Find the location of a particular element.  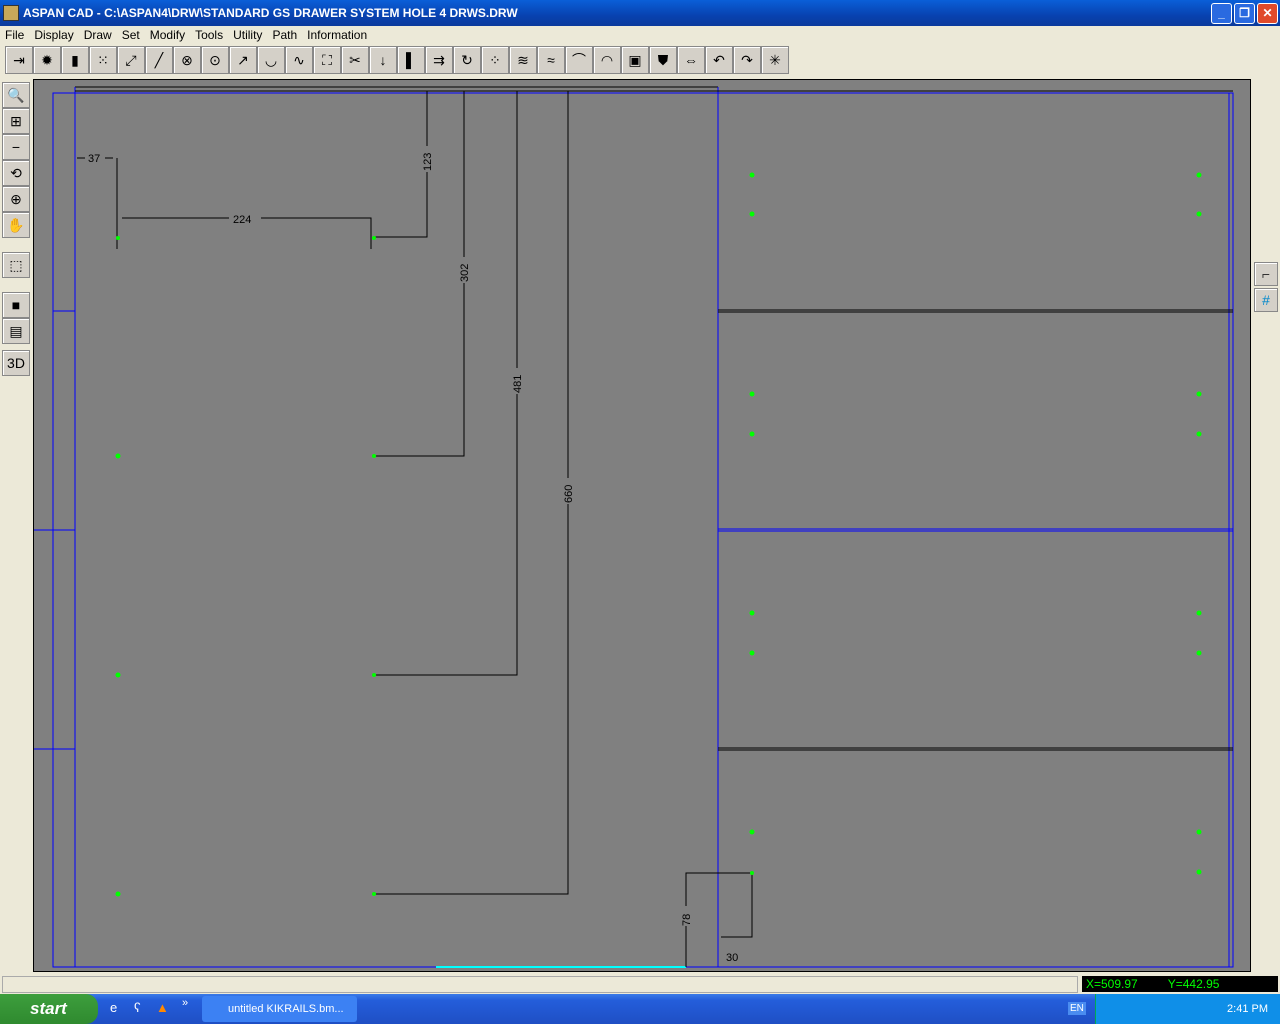

rotate-icon: ↻ is located at coordinates (467, 60).